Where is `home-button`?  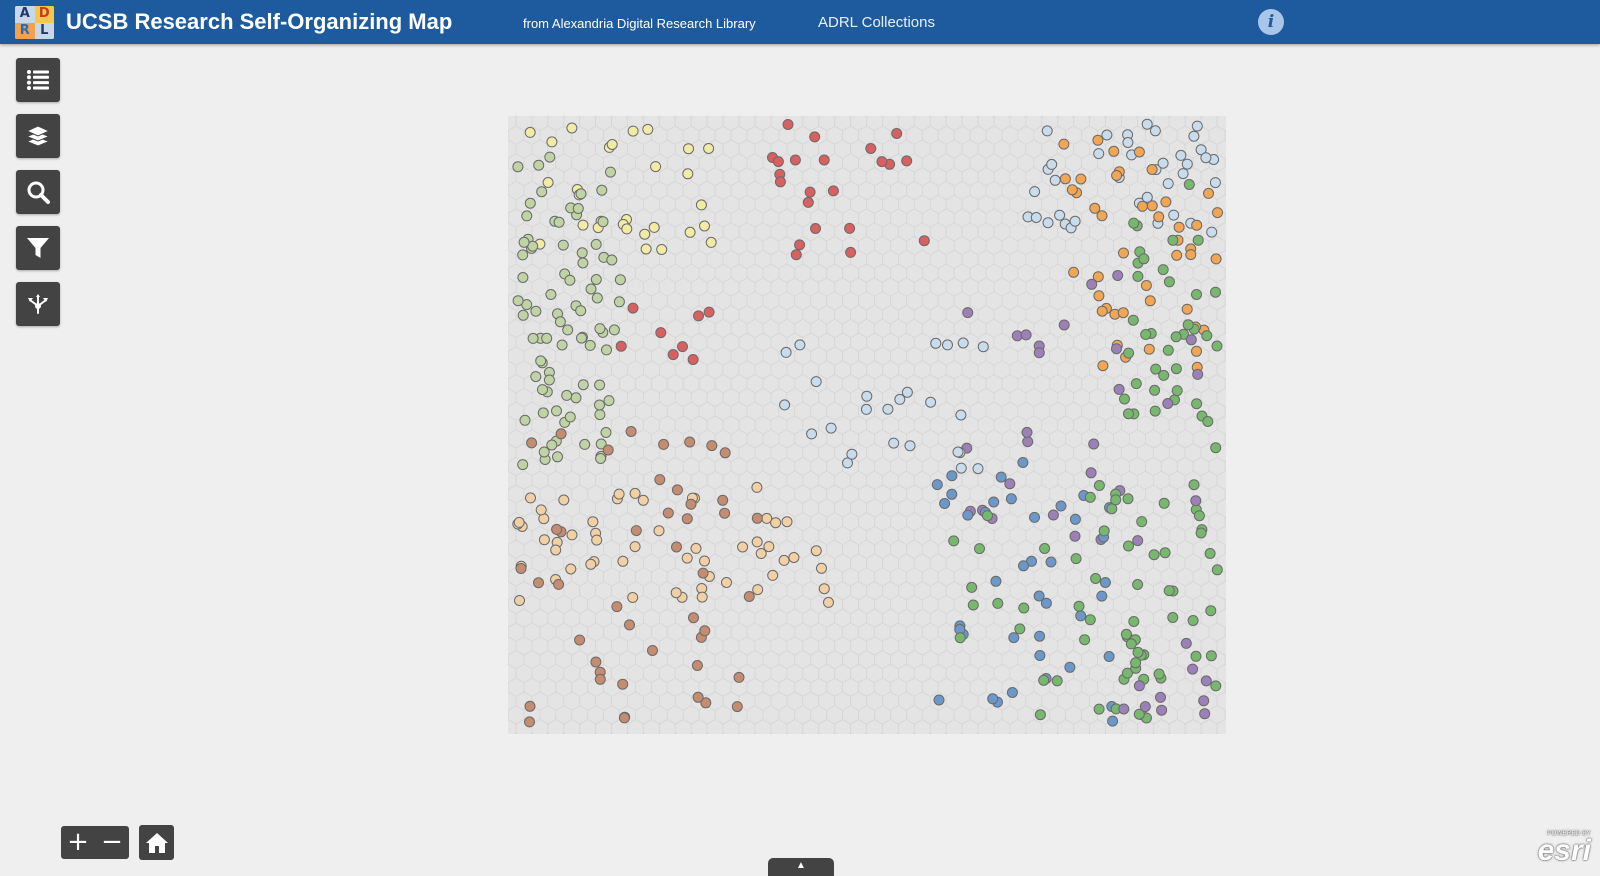 home-button is located at coordinates (156, 842).